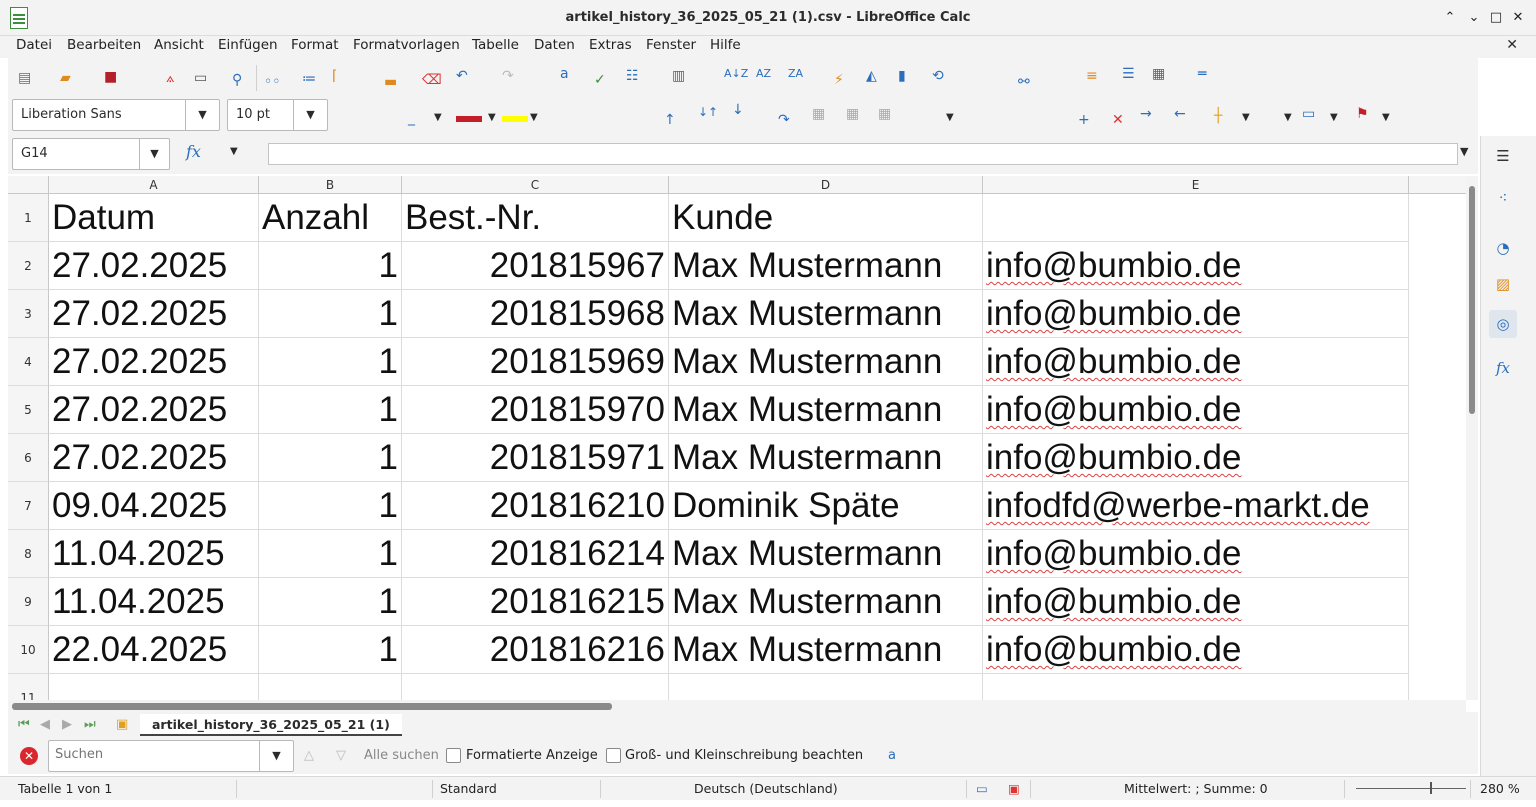 The height and width of the screenshot is (807, 1536). I want to click on font-size-combo: 10 pt ▼, so click(277, 115).